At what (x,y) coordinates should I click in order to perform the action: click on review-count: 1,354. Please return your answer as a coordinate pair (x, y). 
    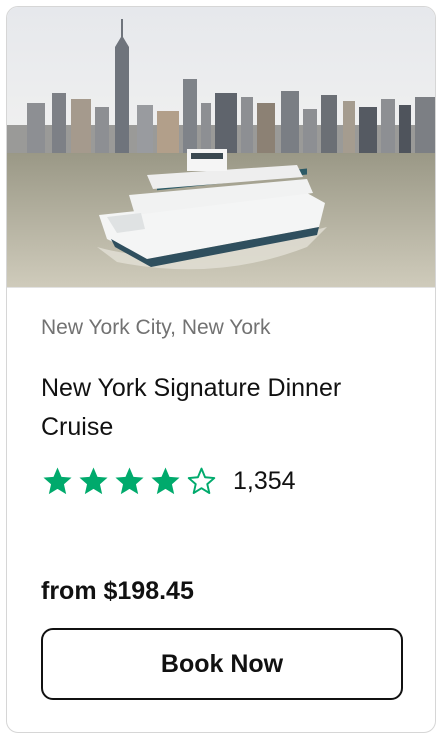
    Looking at the image, I should click on (264, 481).